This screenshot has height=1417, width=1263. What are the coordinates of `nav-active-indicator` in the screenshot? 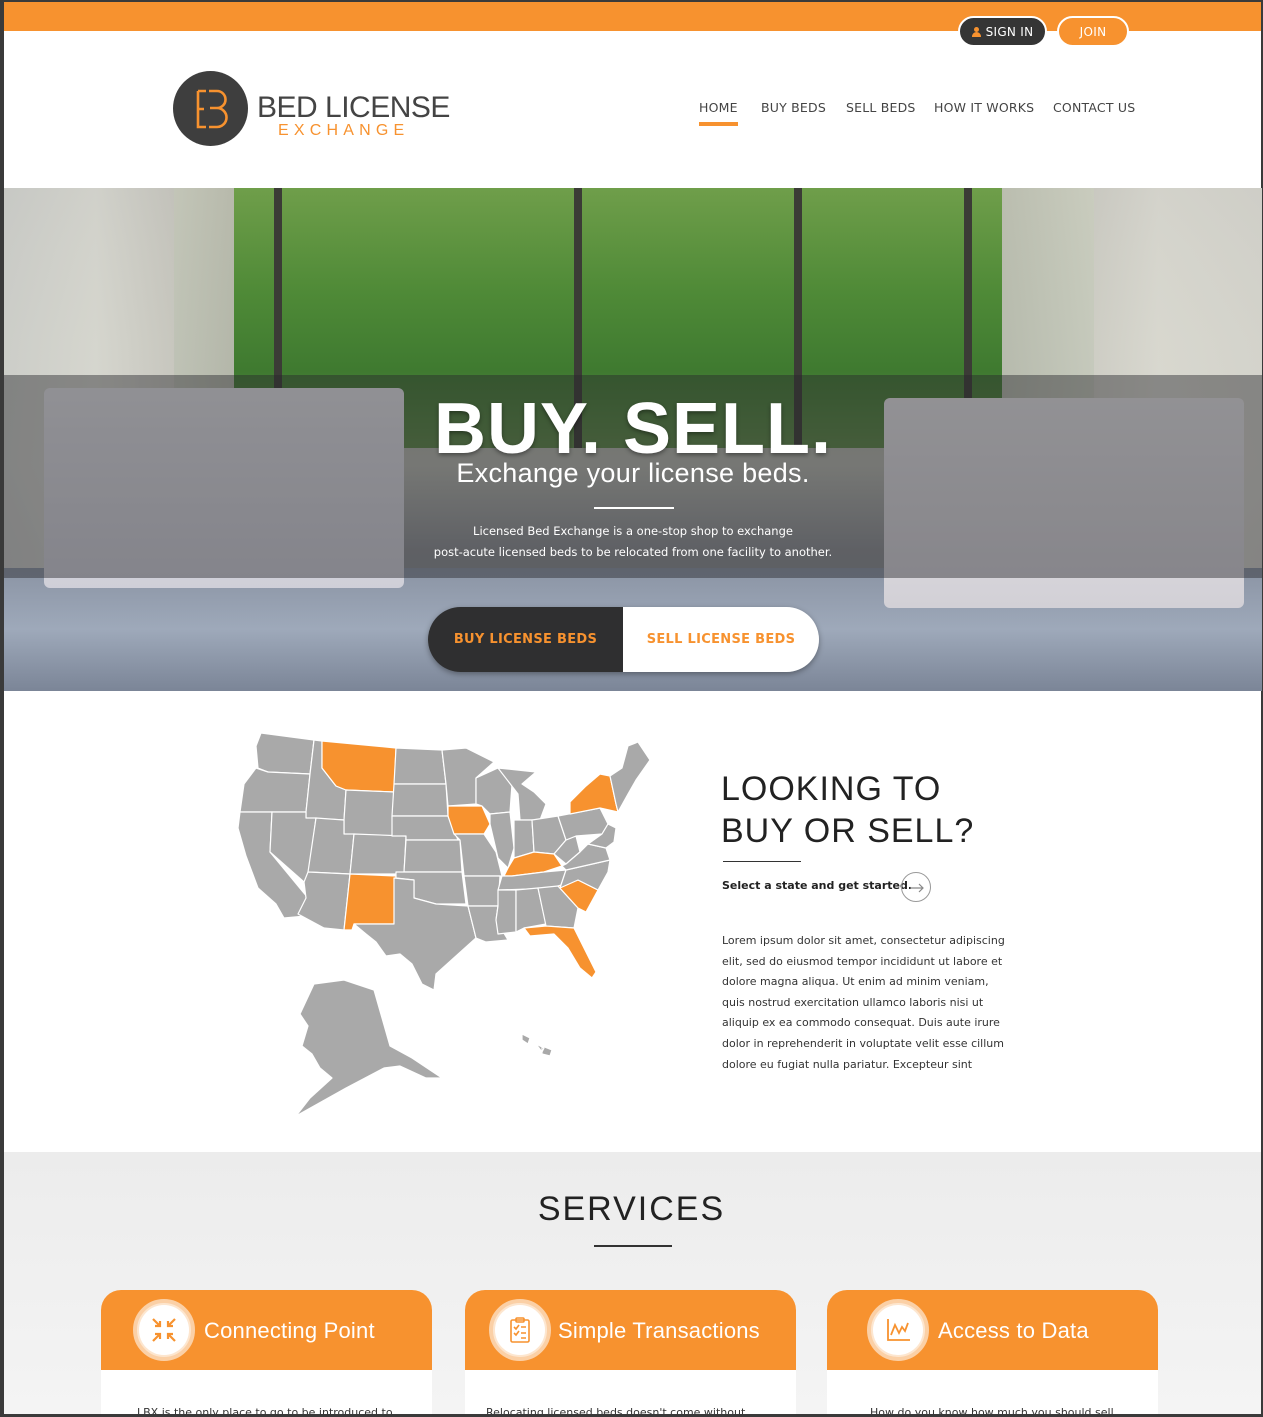 It's located at (718, 124).